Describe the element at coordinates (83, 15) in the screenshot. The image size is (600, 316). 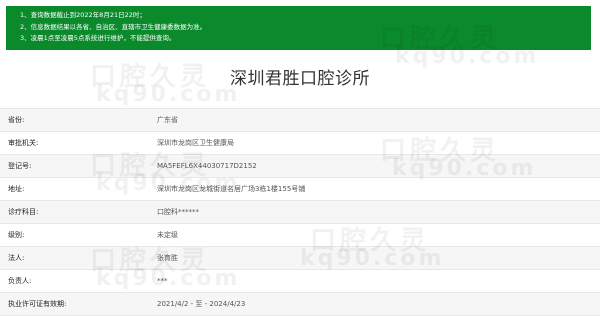
I see `notice-text-1: 1、查询数据截止到2022年8月21日22时；` at that location.